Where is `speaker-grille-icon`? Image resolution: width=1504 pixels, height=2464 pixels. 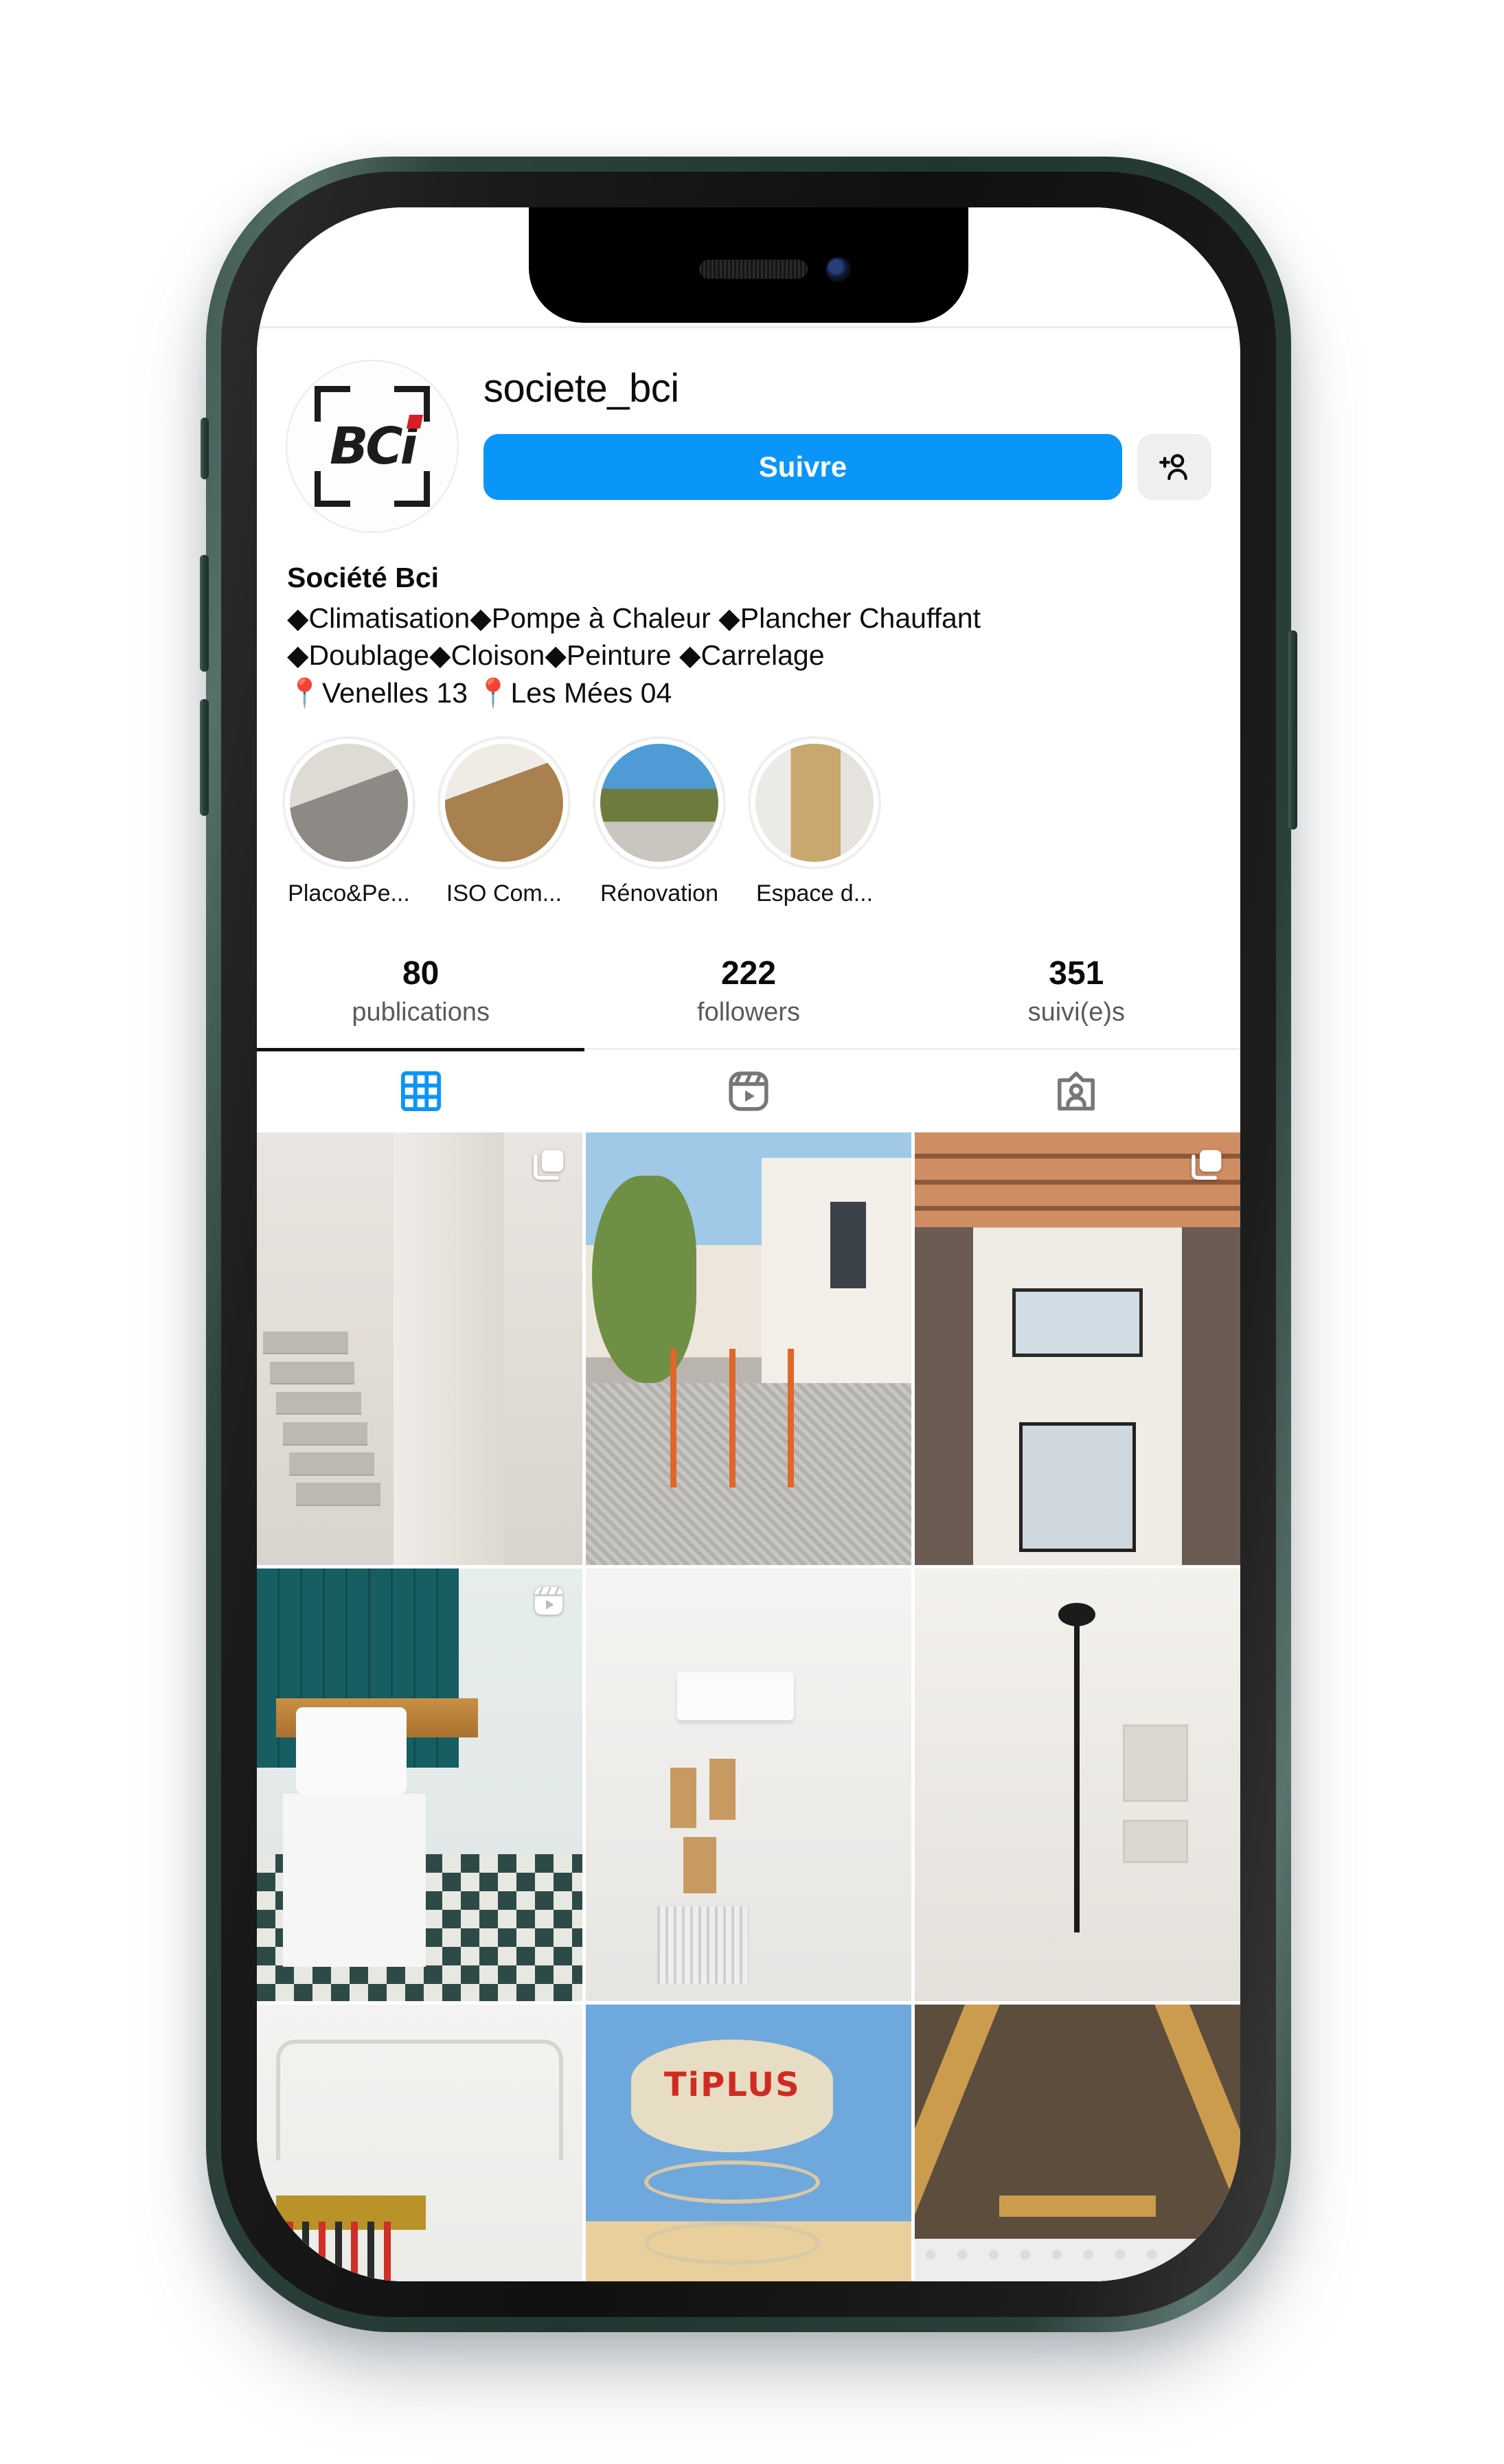
speaker-grille-icon is located at coordinates (753, 269).